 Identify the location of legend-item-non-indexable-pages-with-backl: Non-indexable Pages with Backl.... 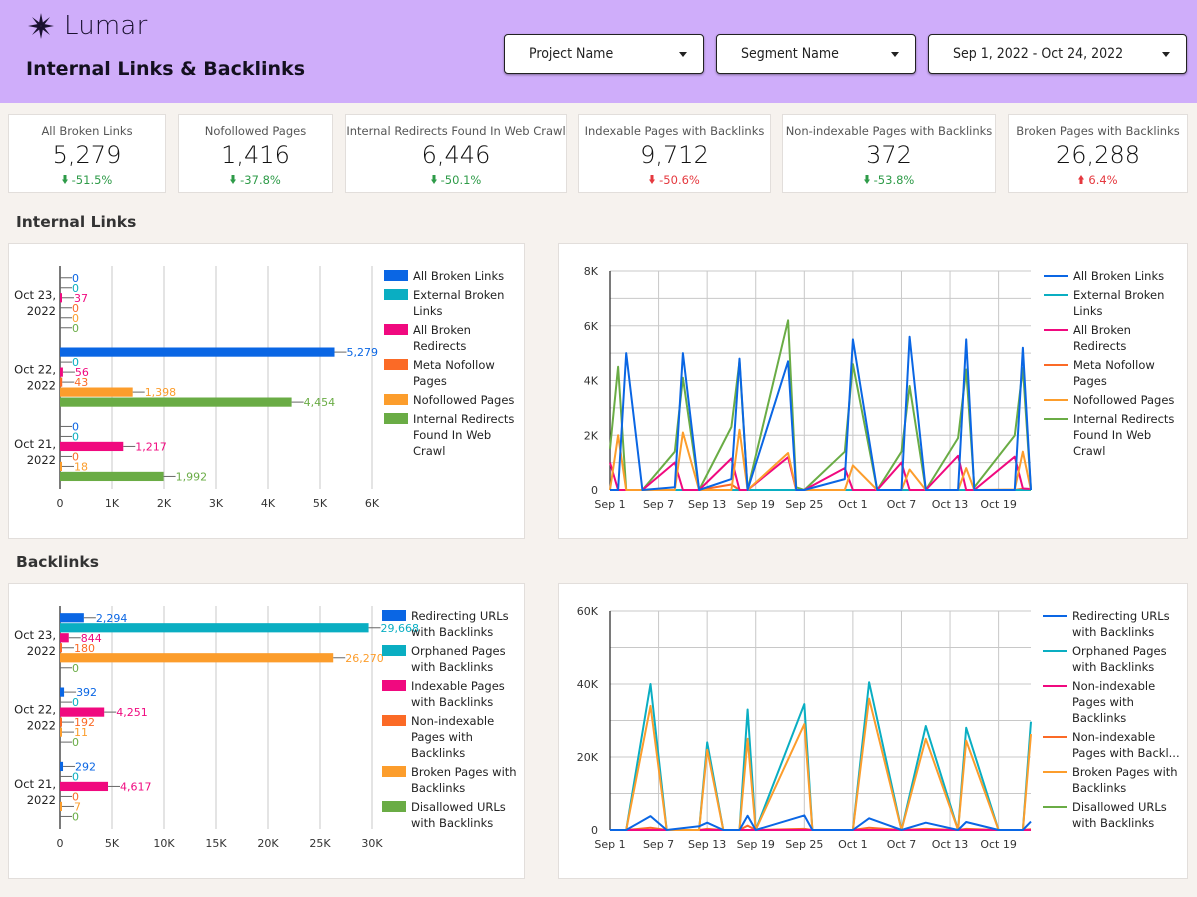
(1114, 745).